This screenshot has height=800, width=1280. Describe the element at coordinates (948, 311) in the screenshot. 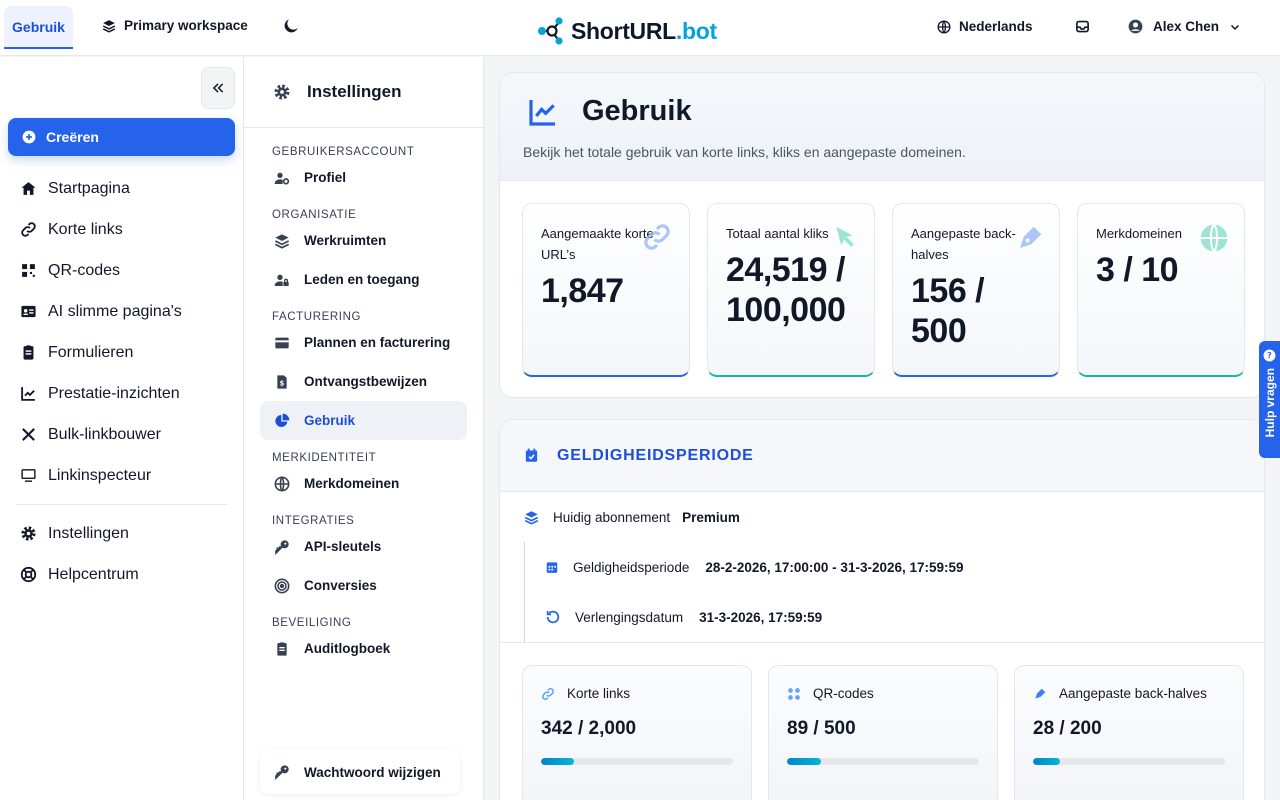

I see `stat-value: 156 / 500` at that location.